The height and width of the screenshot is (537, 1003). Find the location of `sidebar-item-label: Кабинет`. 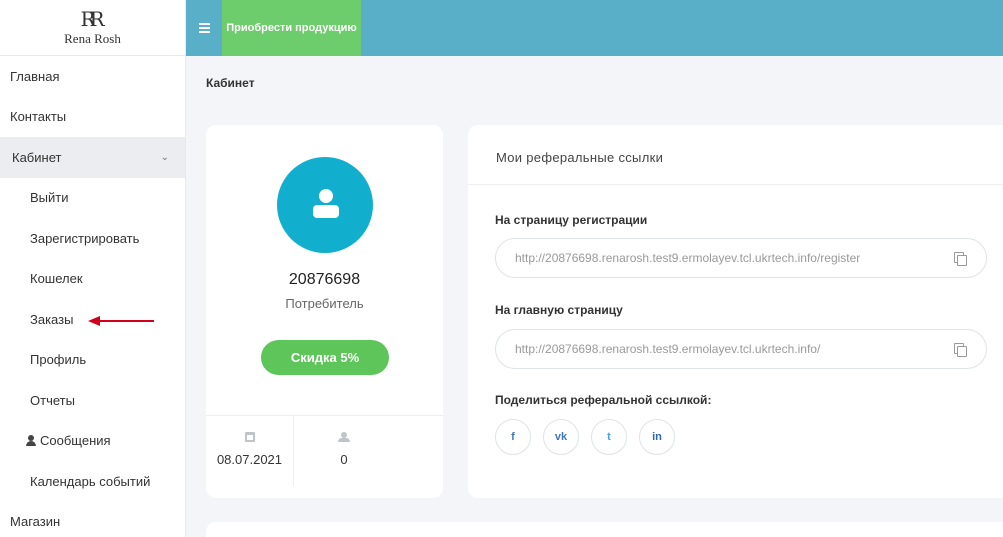

sidebar-item-label: Кабинет is located at coordinates (37, 157).